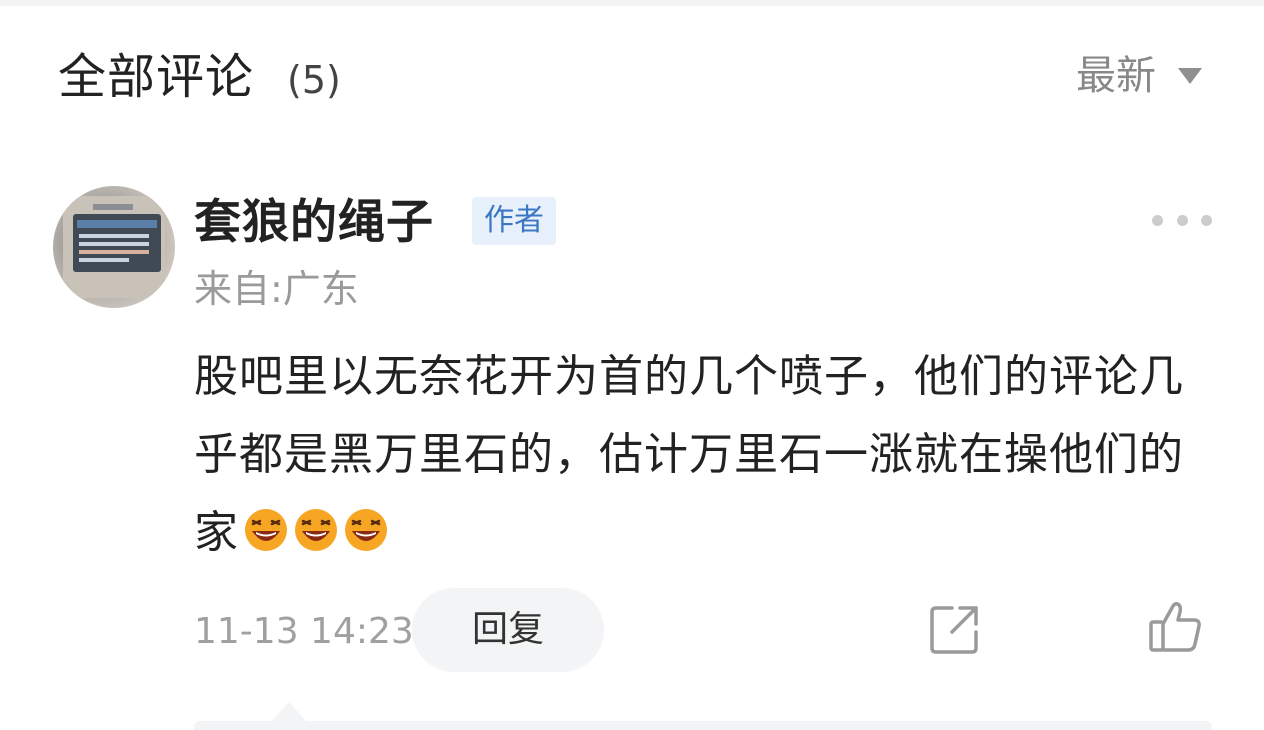  Describe the element at coordinates (1190, 76) in the screenshot. I see `caret-down-icon` at that location.